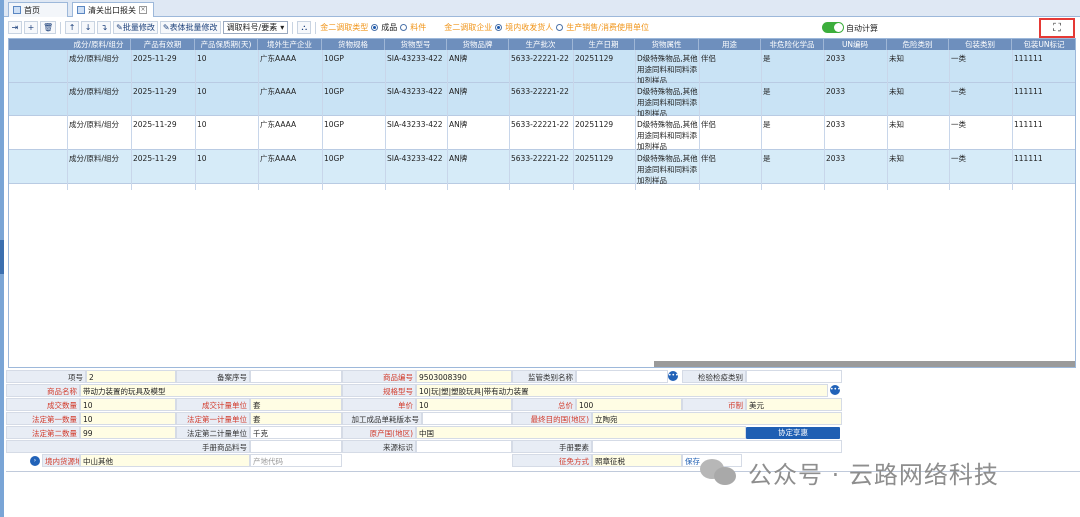 This screenshot has width=1080, height=517. I want to click on column-header: 危险类别, so click(918, 44).